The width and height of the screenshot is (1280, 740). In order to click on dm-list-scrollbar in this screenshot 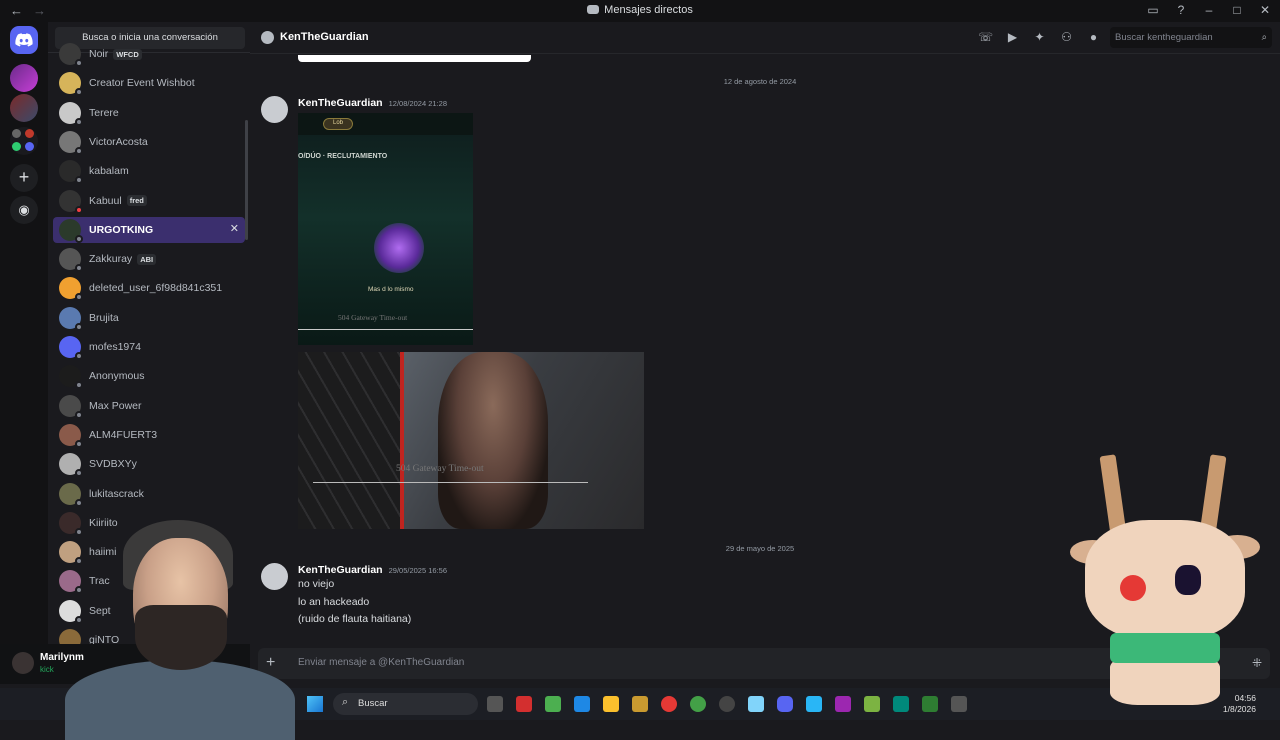, I will do `click(246, 180)`.